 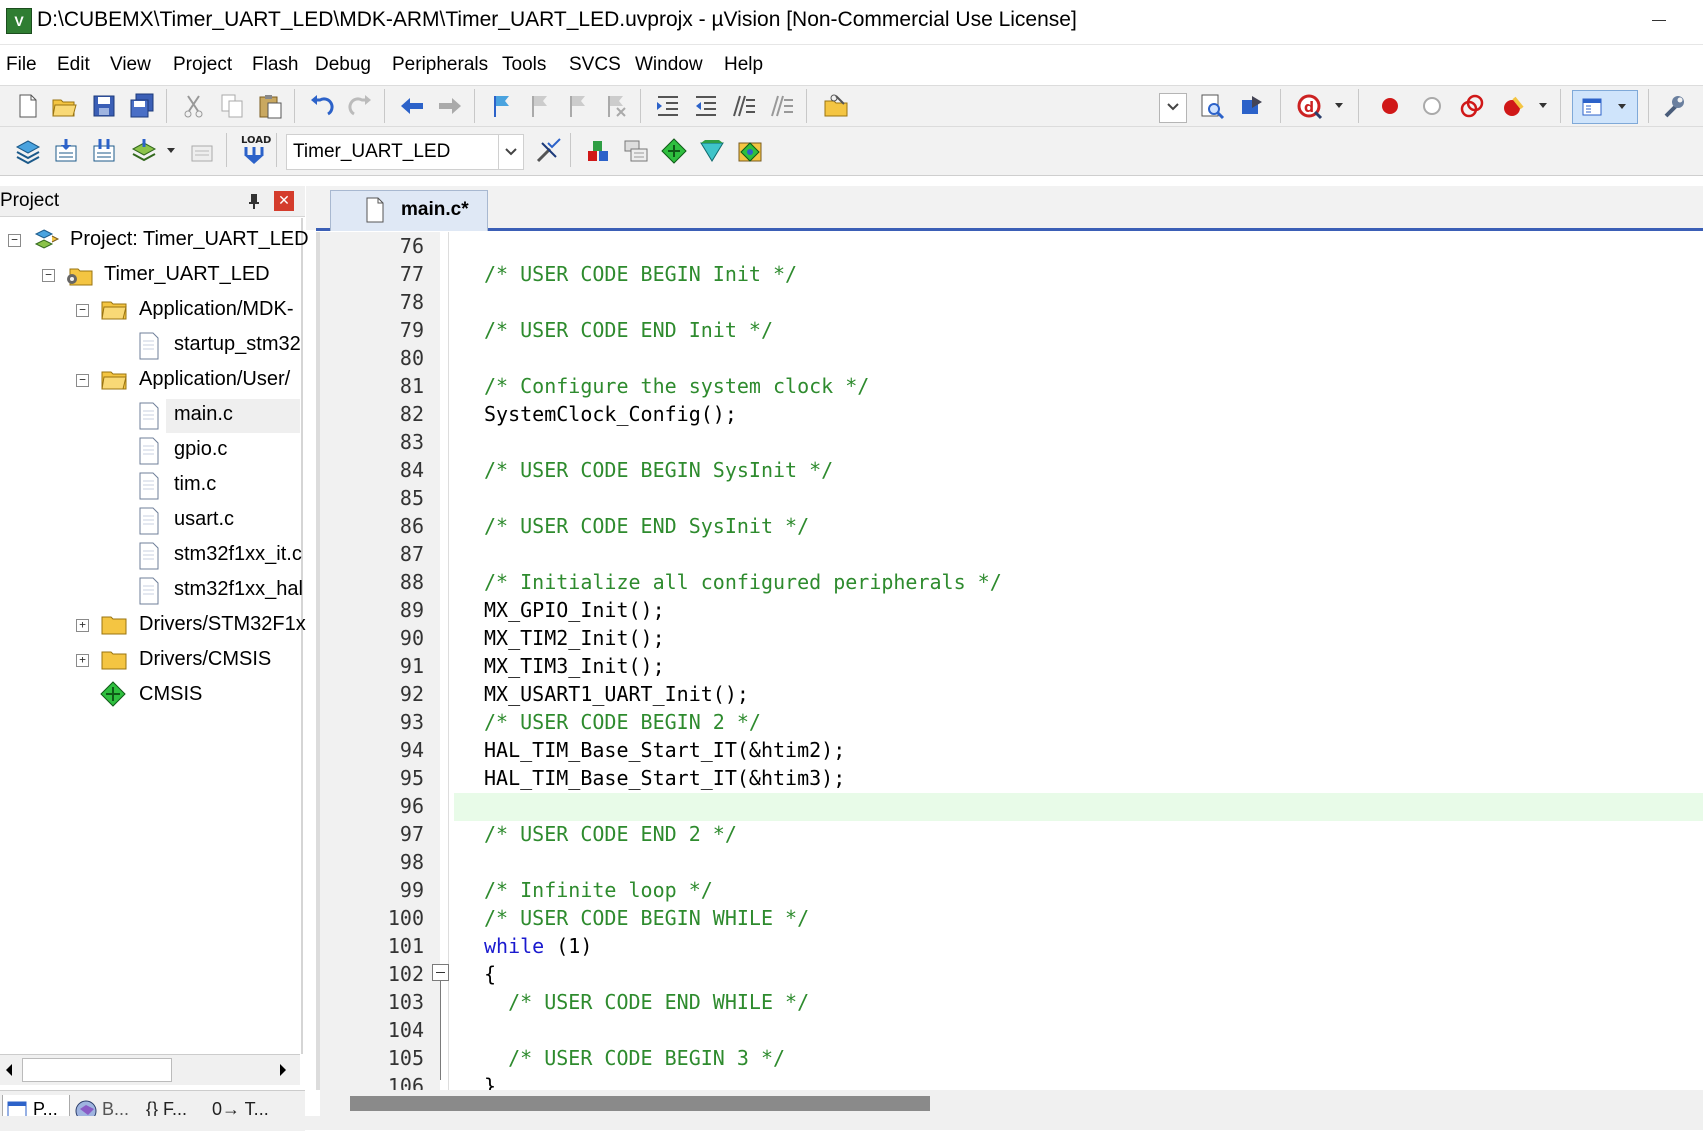 What do you see at coordinates (1310, 106) in the screenshot?
I see `start-debug-session-icon: d` at bounding box center [1310, 106].